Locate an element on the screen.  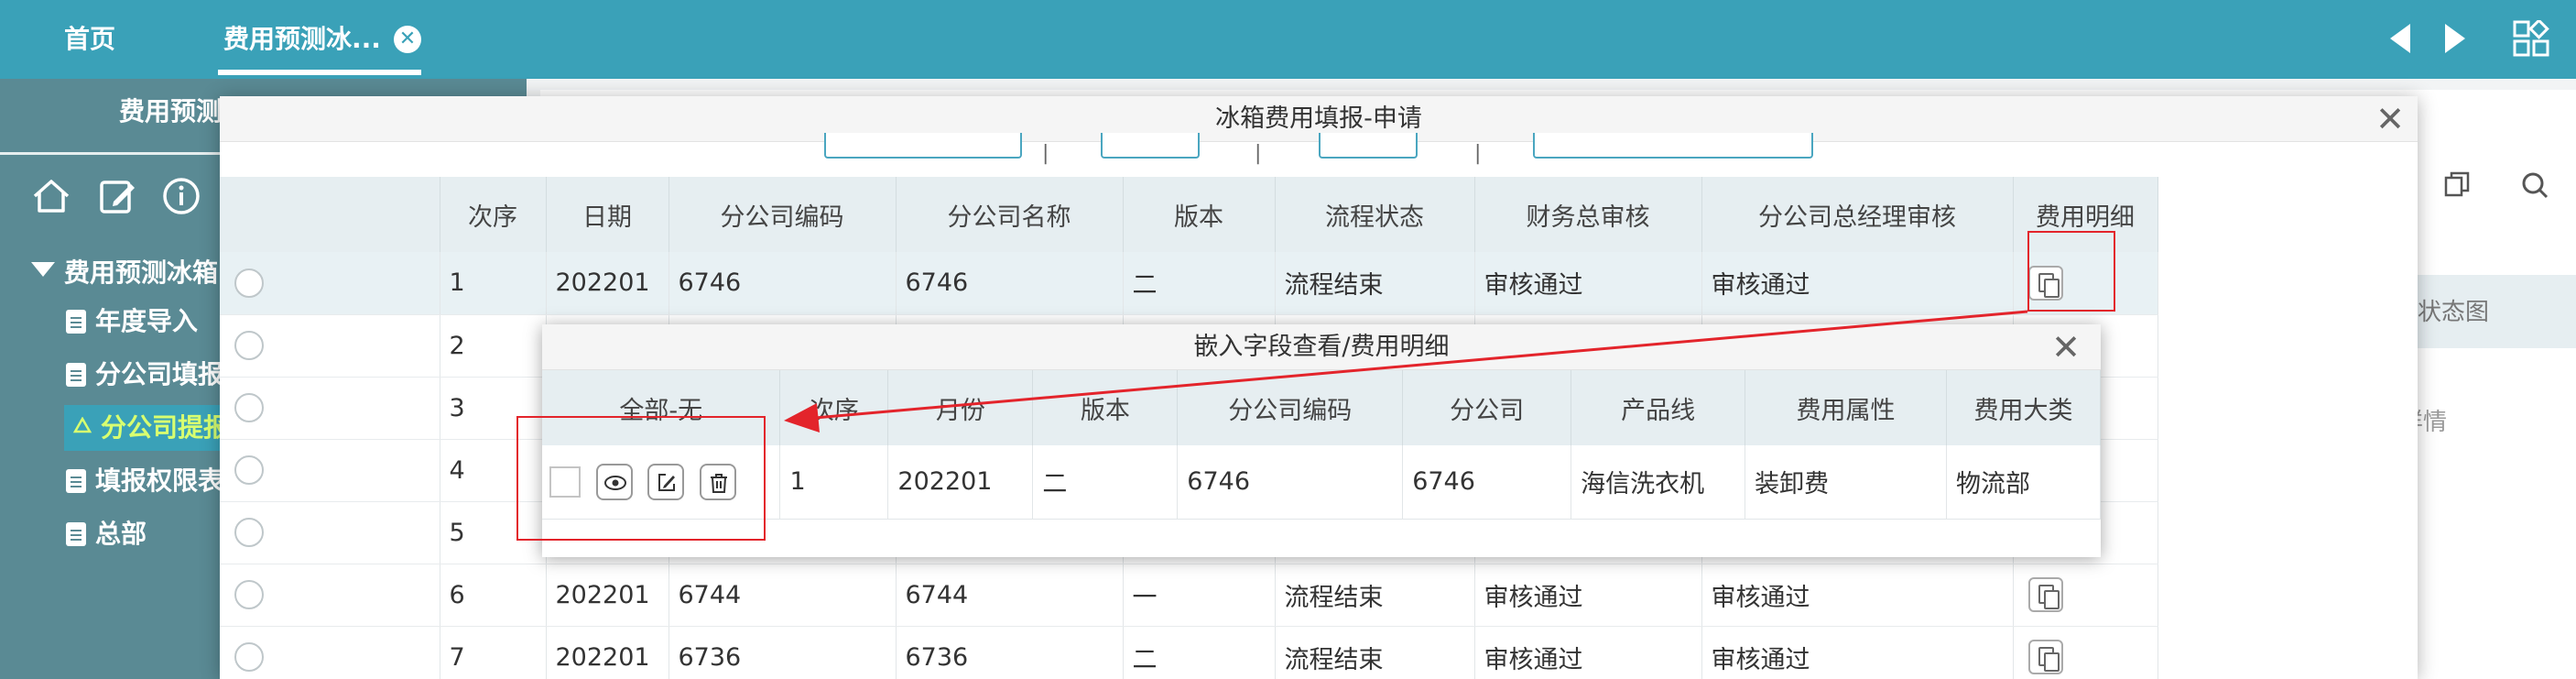
arrow-shaft is located at coordinates (1421, 365).